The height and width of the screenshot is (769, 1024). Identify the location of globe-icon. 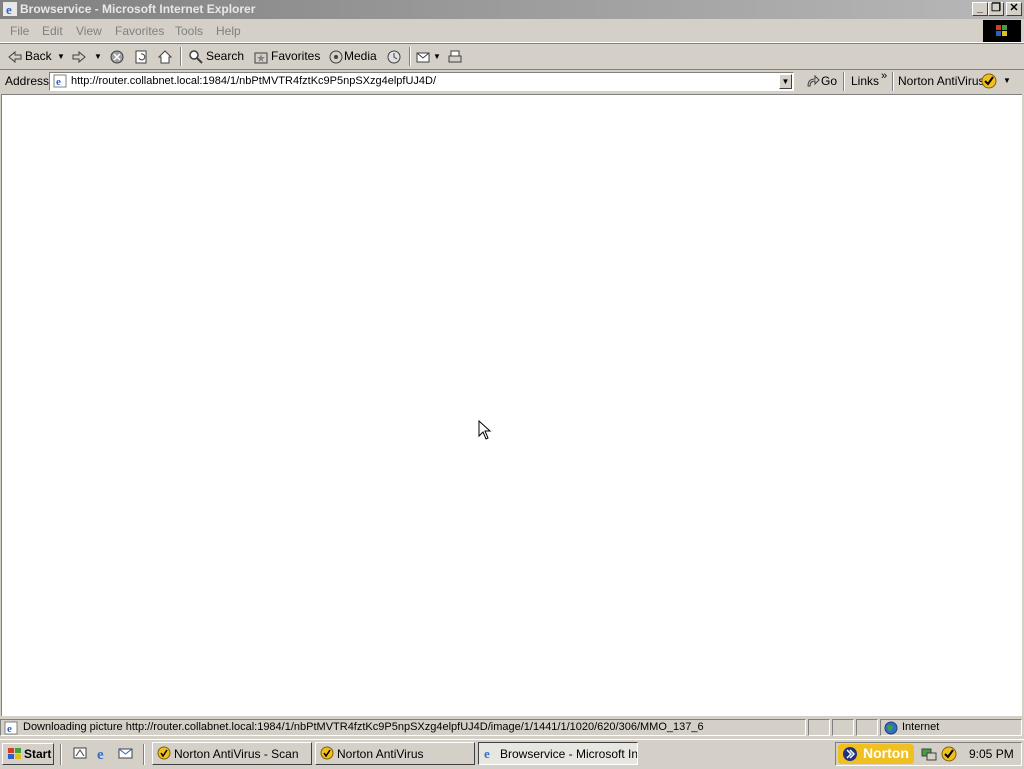
(891, 728).